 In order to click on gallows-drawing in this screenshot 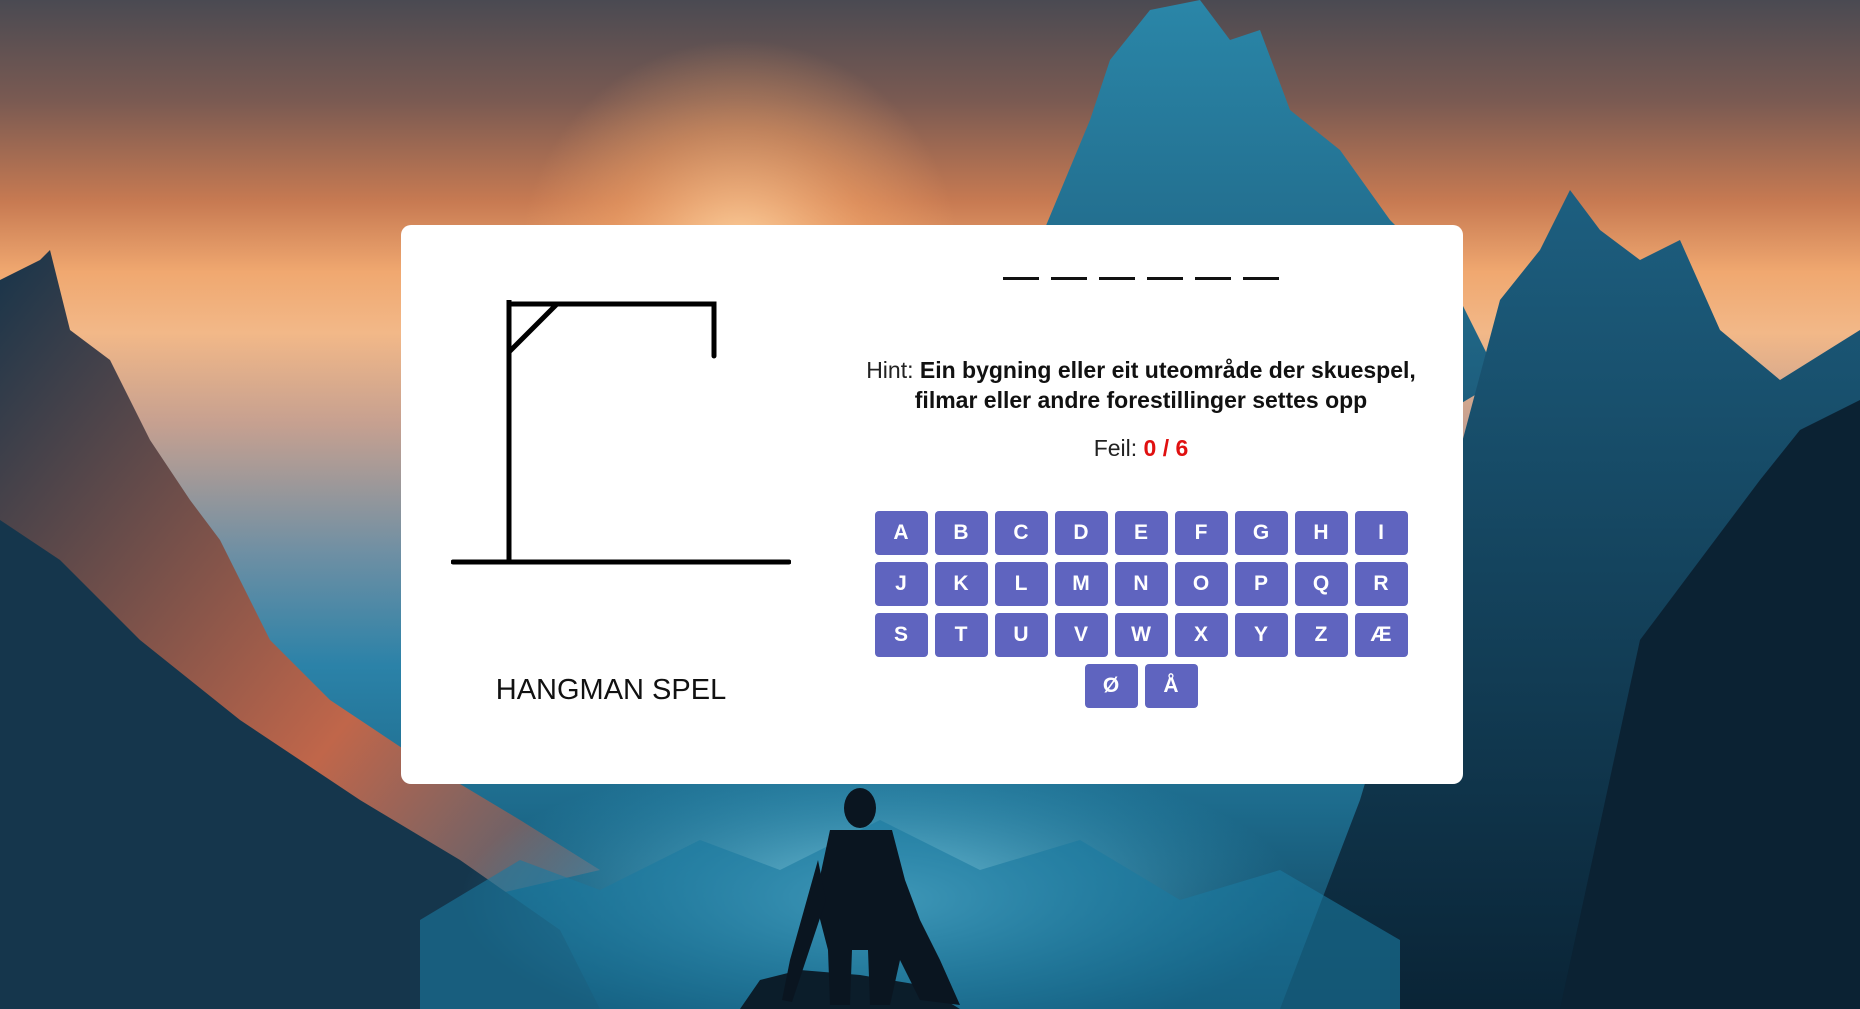, I will do `click(621, 444)`.